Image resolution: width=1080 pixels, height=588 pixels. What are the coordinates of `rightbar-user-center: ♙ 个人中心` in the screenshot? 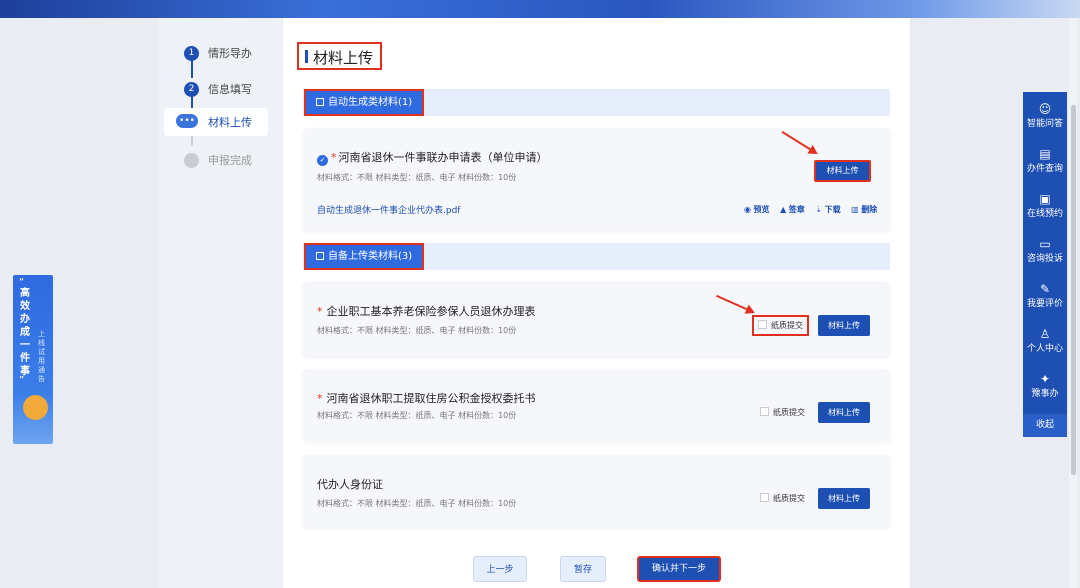 It's located at (1045, 341).